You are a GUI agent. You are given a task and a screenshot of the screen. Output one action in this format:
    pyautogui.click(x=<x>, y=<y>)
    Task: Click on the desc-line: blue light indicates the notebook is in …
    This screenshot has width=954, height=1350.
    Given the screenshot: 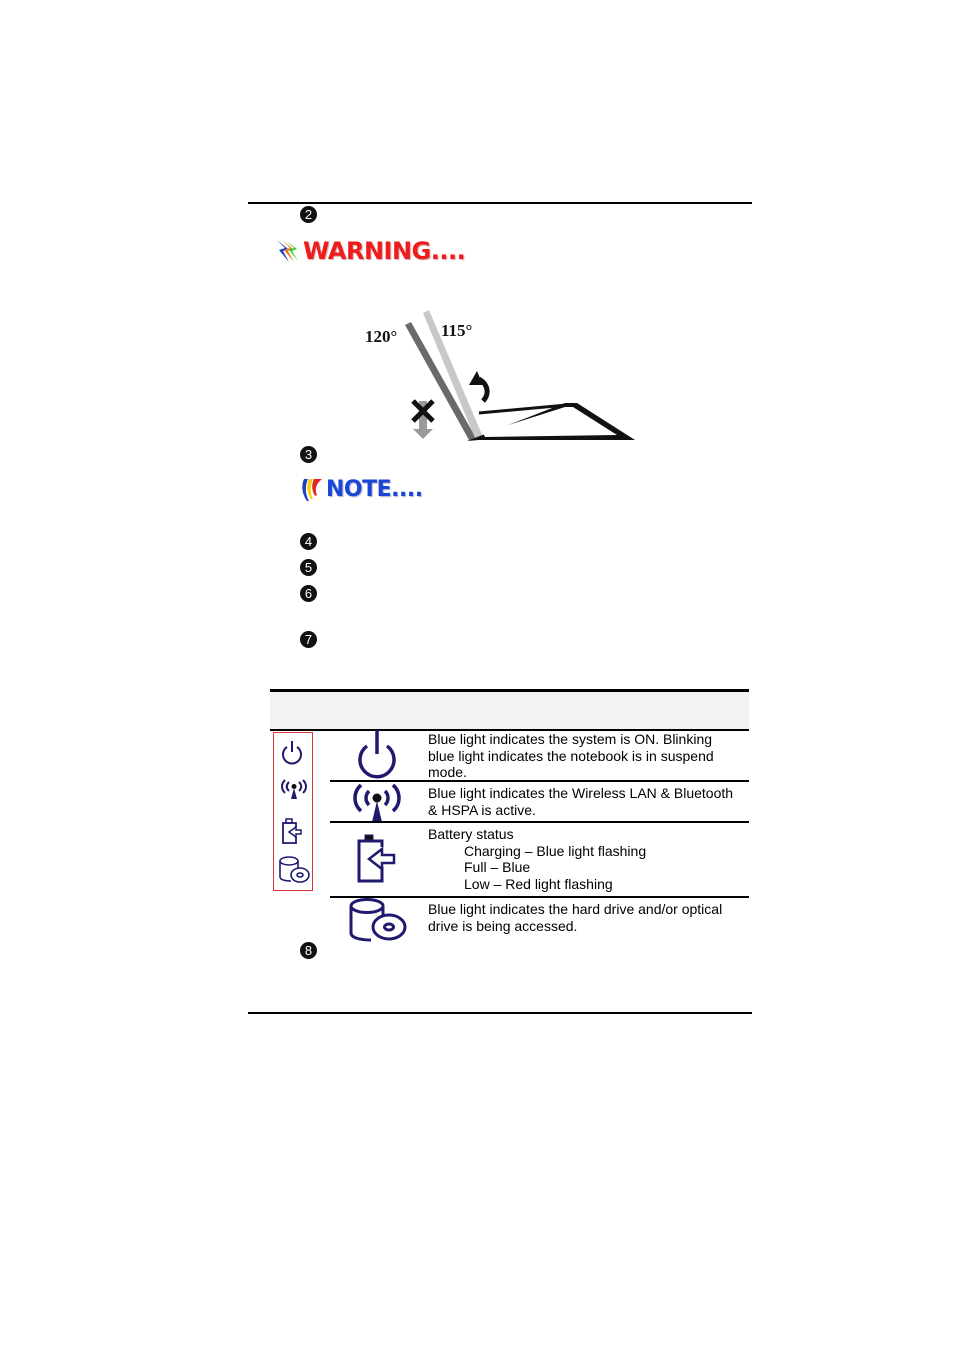 What is the action you would take?
    pyautogui.click(x=571, y=755)
    